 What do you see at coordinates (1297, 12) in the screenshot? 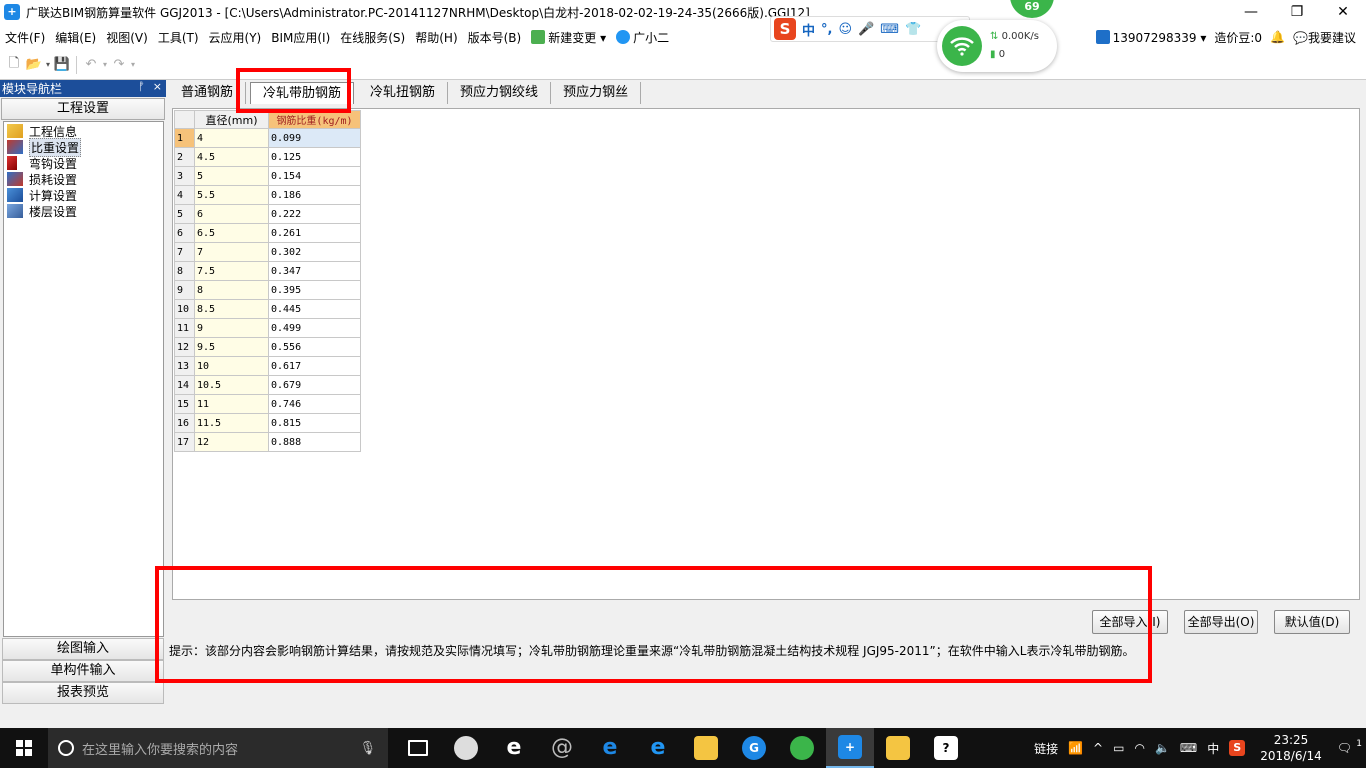
I see `restore-button: ❐` at bounding box center [1297, 12].